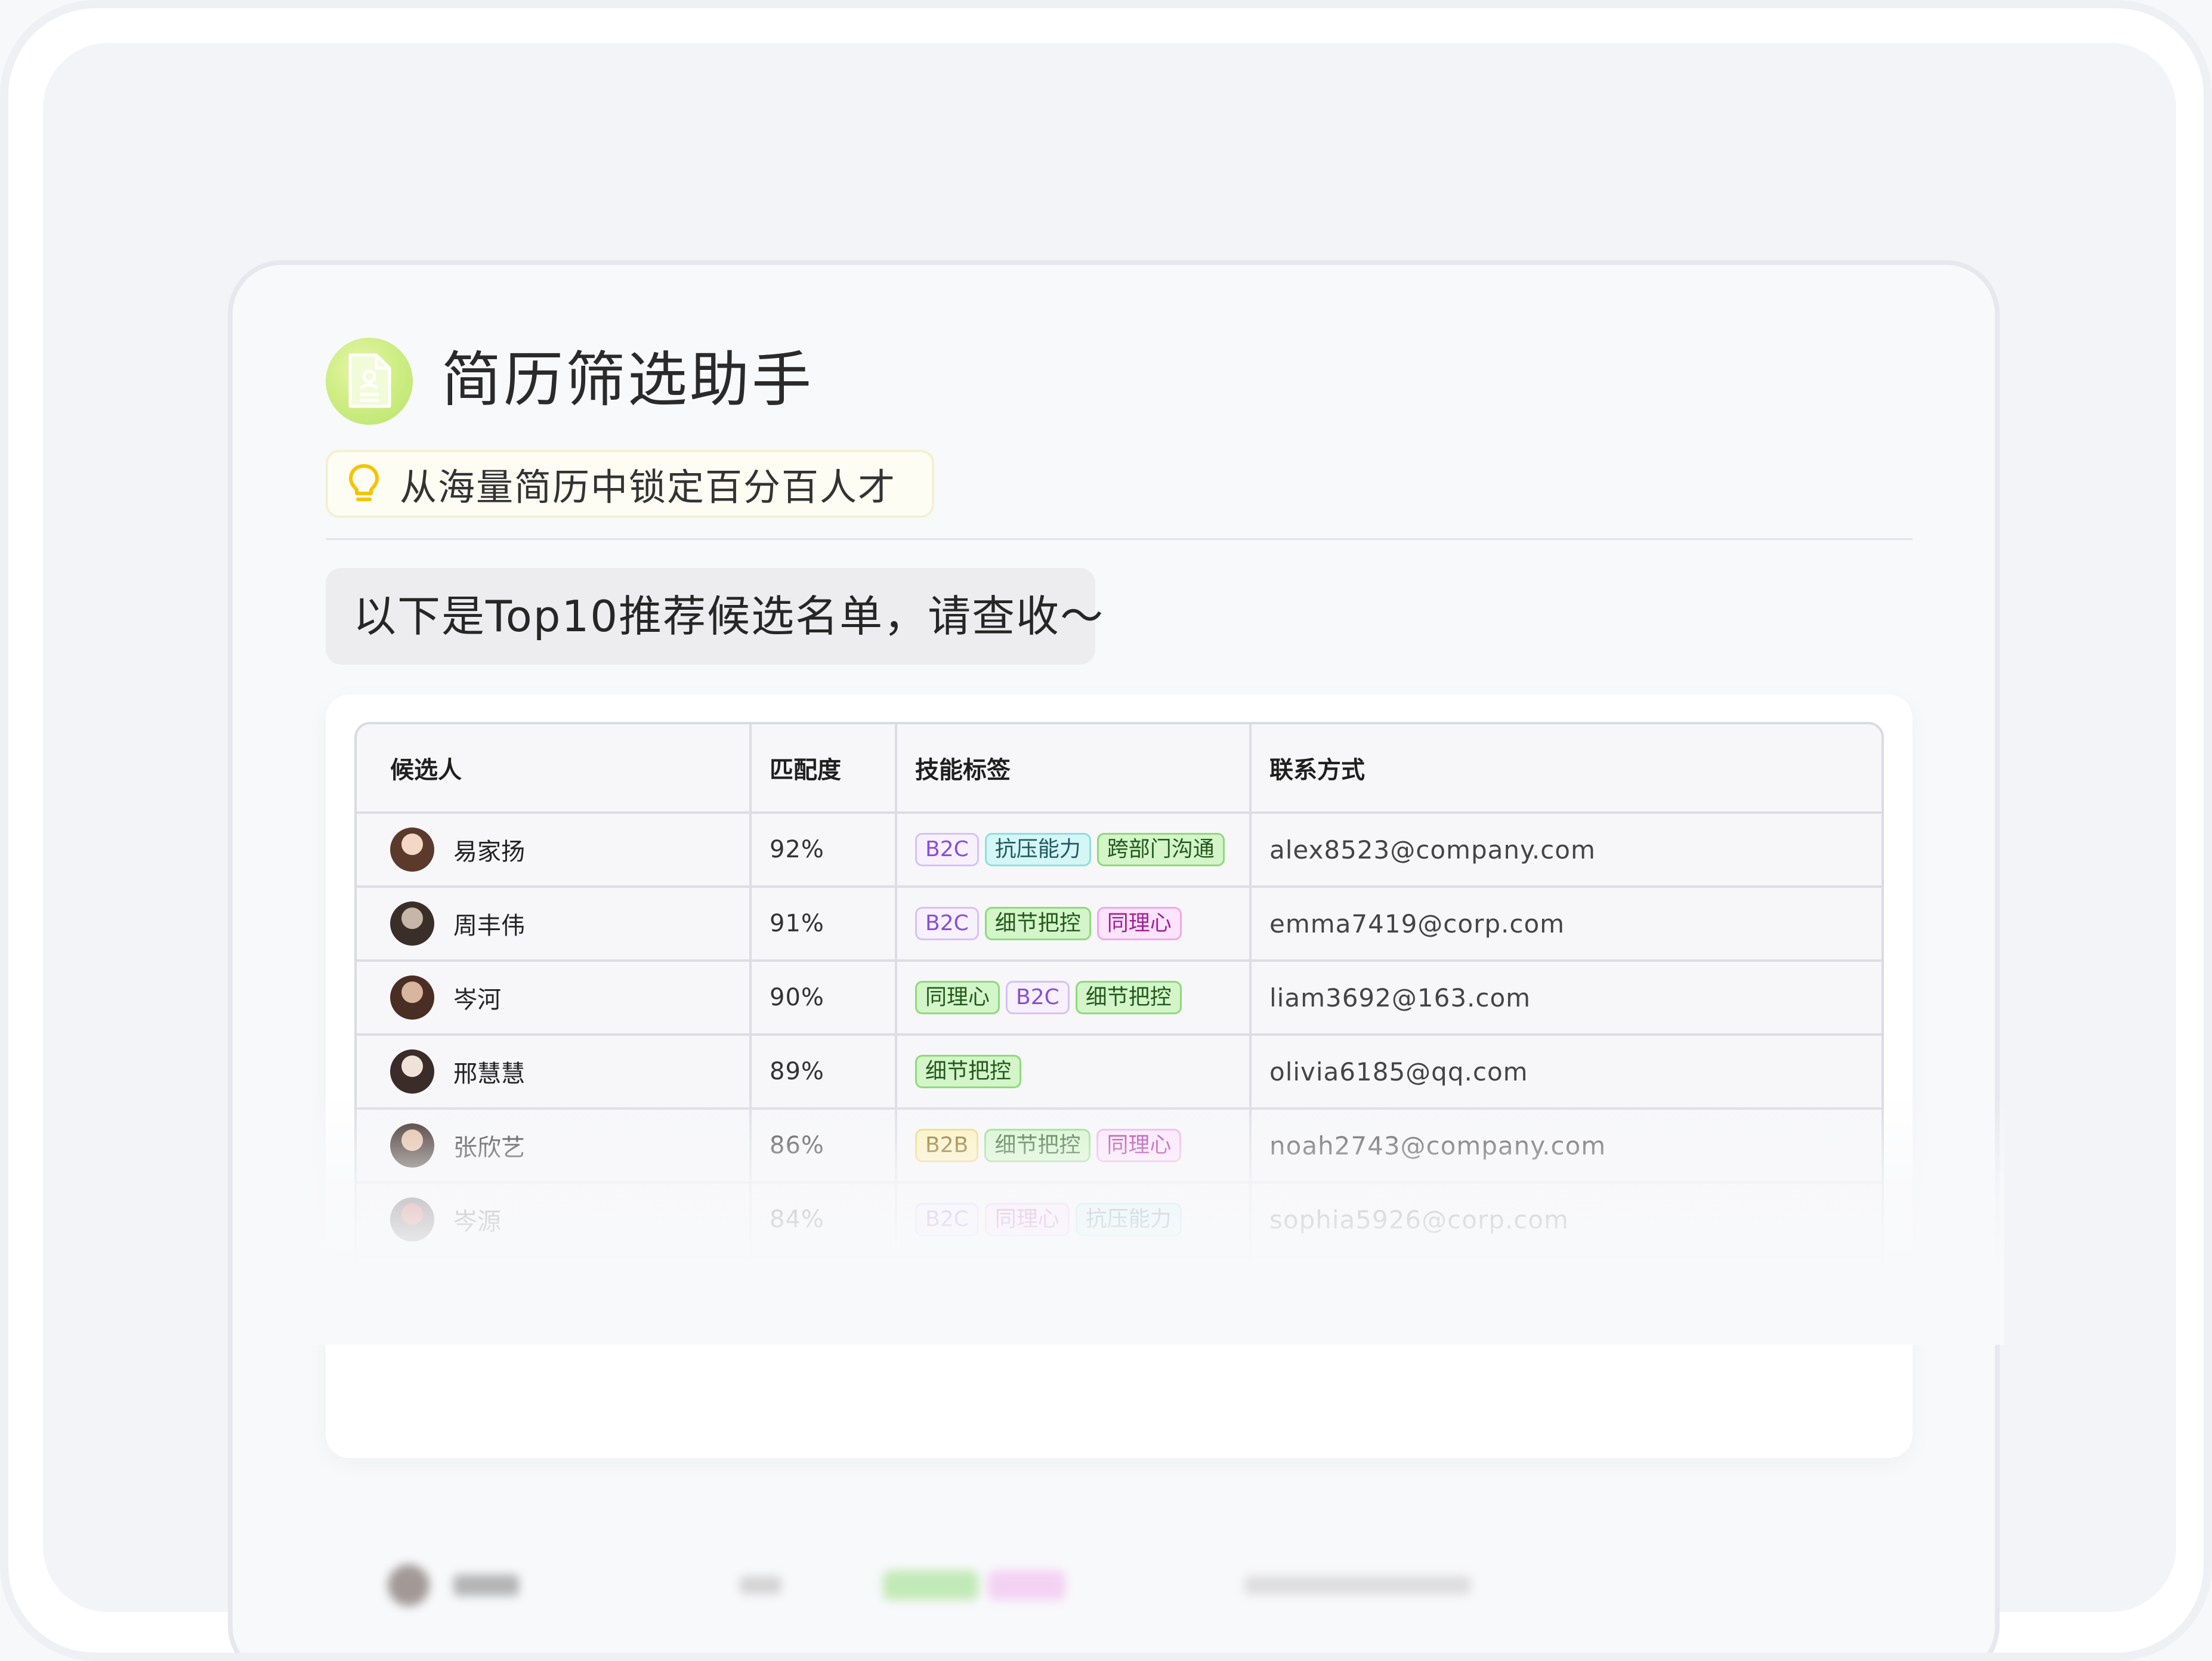 The height and width of the screenshot is (1661, 2212). I want to click on candidate-cell: 周丰伟, so click(553, 923).